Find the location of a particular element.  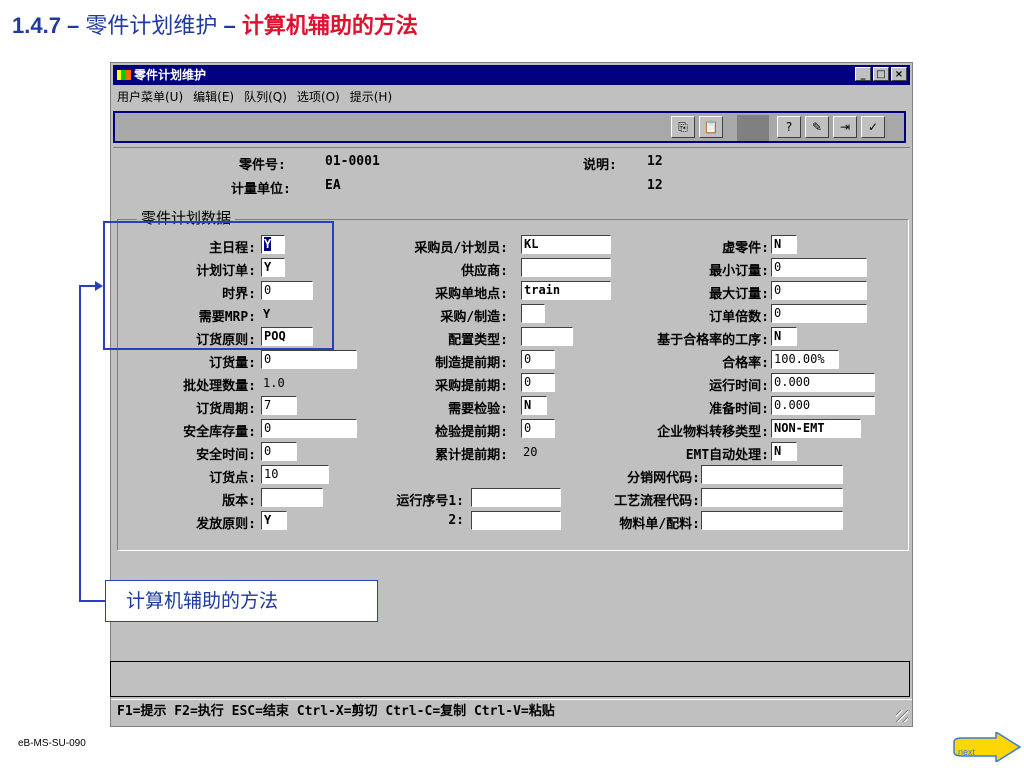

emt-auto-label: EMT自动处理: is located at coordinates (727, 455).